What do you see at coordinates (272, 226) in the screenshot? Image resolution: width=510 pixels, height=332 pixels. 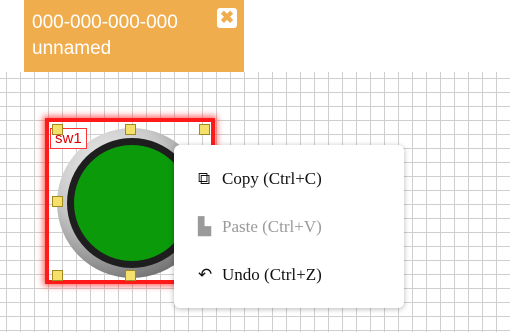 I see `menu-item-label: Paste (Ctrl+V)` at bounding box center [272, 226].